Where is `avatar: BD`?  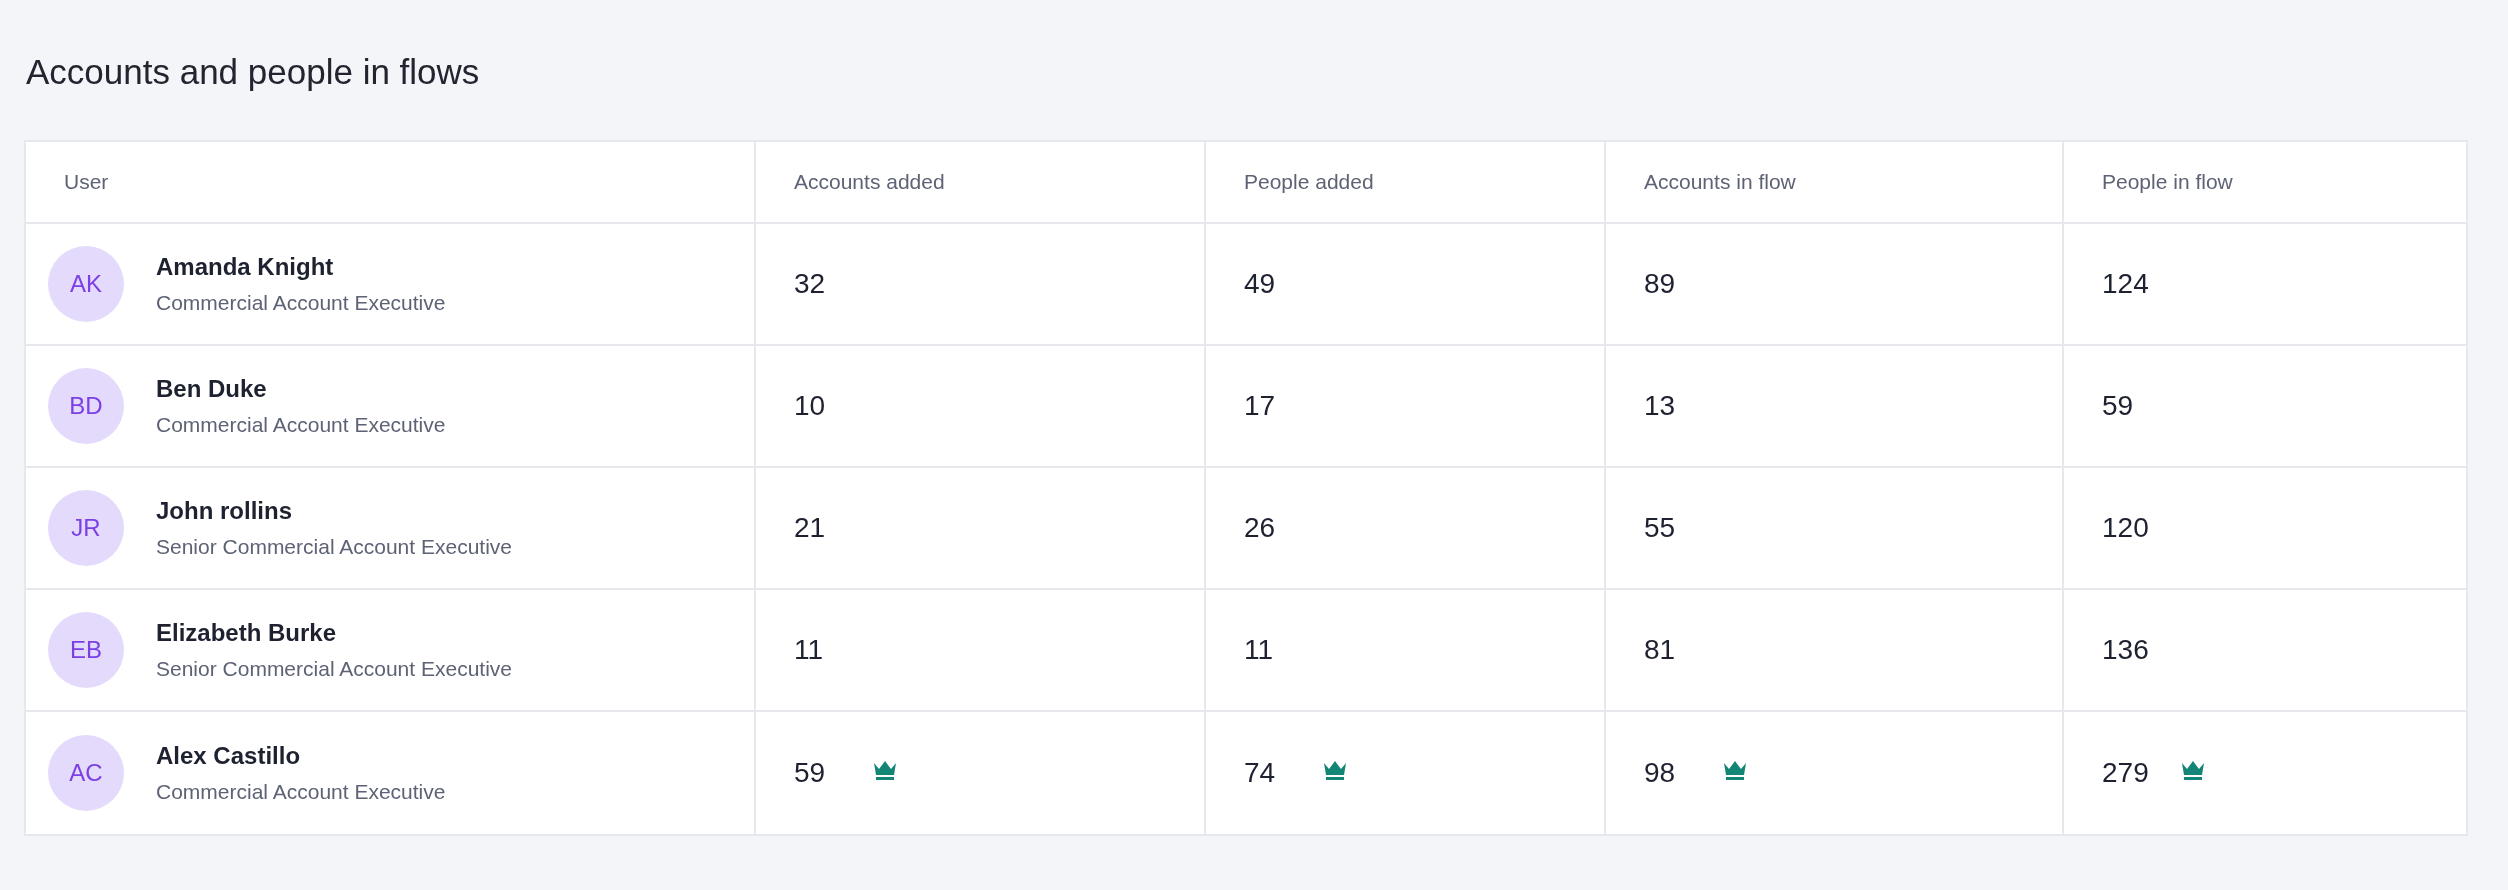 avatar: BD is located at coordinates (86, 406).